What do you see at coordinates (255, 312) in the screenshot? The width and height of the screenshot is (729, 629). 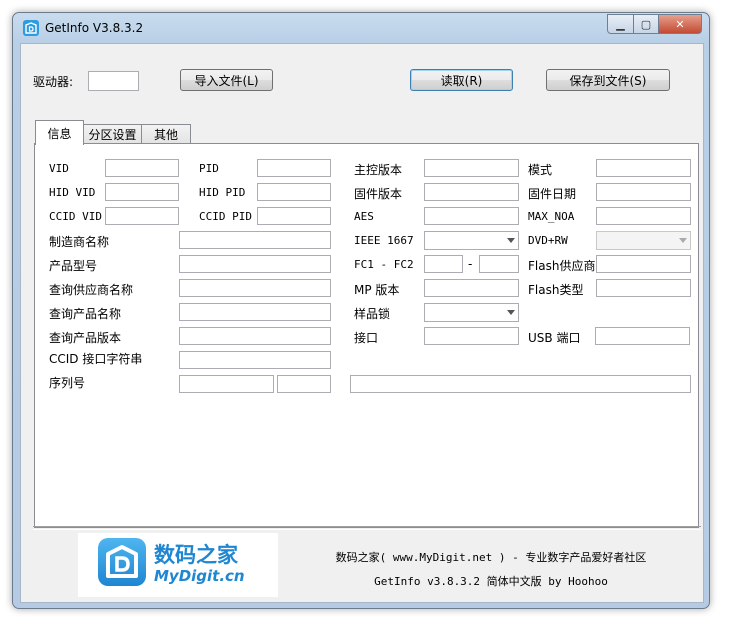 I see `query-product-name-field` at bounding box center [255, 312].